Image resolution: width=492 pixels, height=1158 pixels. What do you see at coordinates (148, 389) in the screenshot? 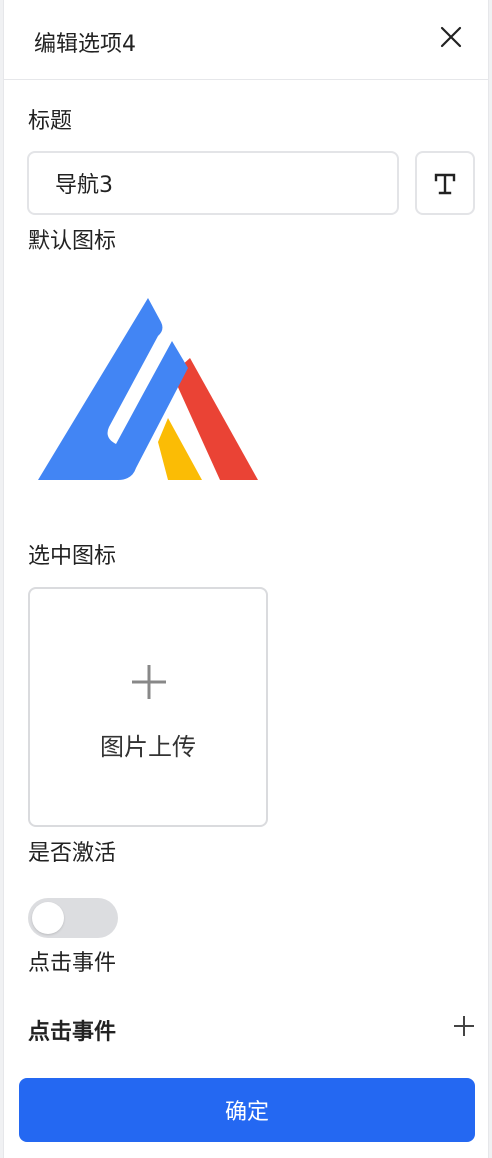
I see `default-icon-image` at bounding box center [148, 389].